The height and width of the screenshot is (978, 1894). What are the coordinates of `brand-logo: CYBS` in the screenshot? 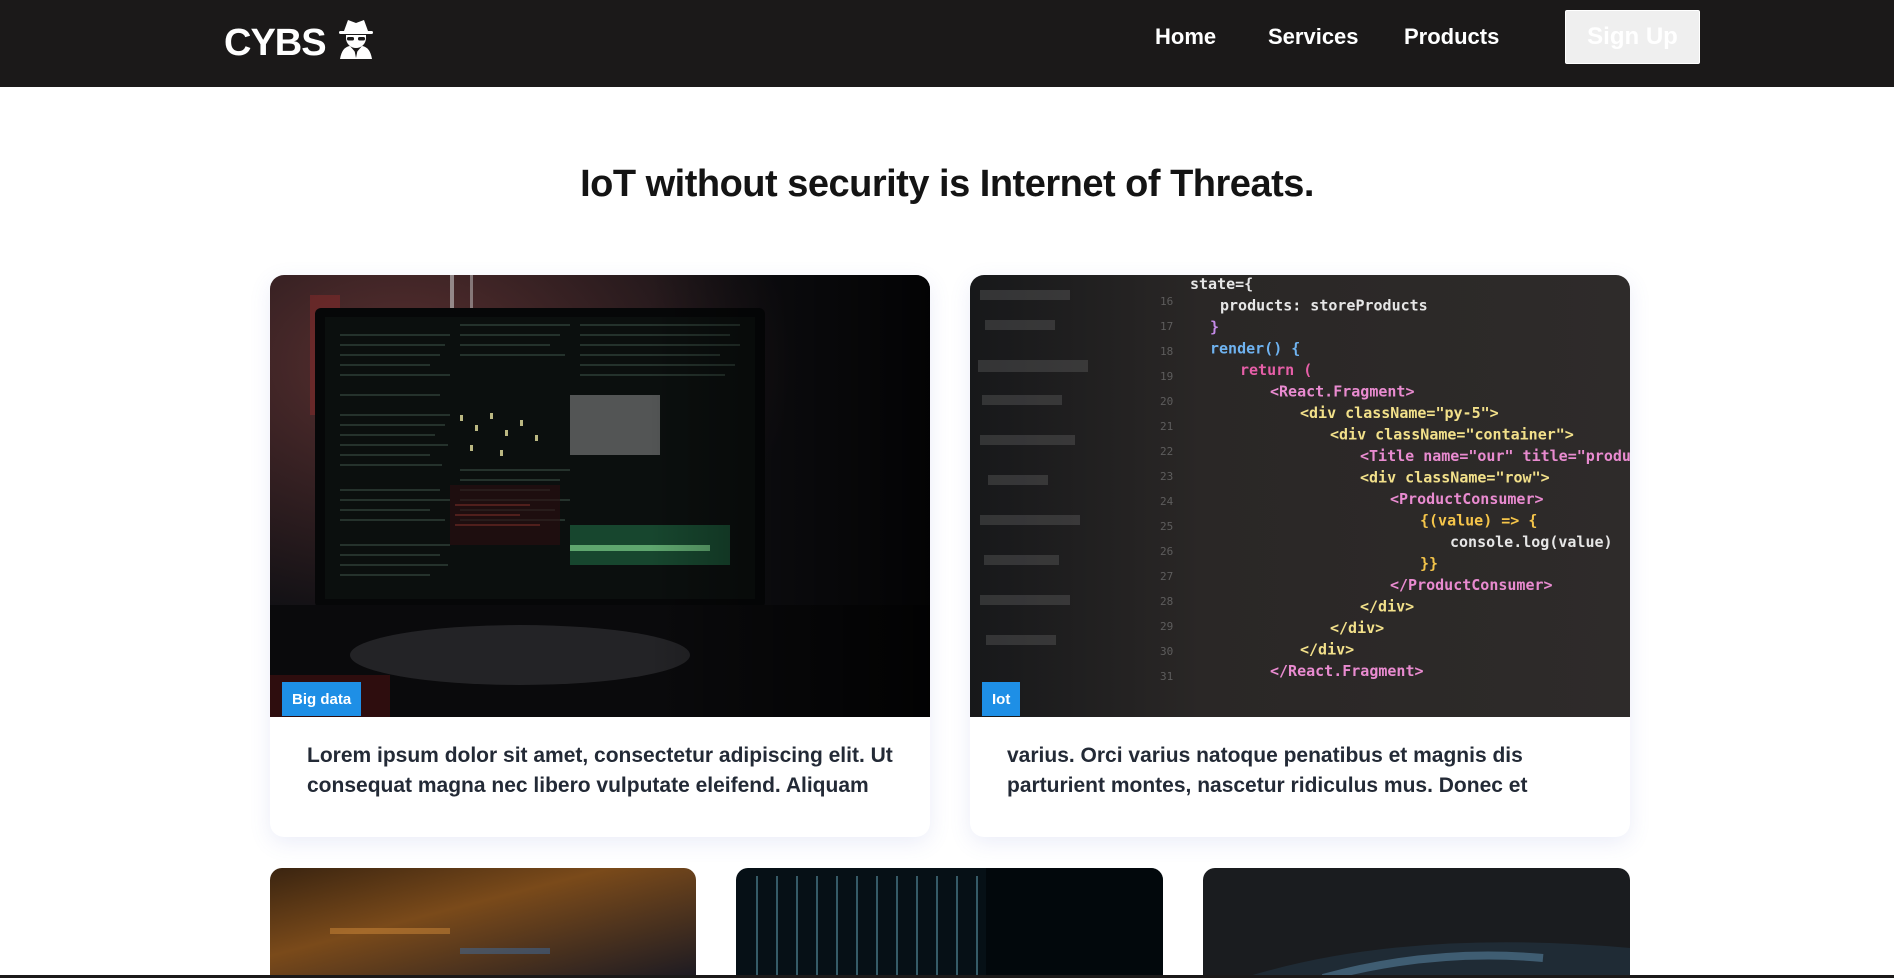 It's located at (300, 43).